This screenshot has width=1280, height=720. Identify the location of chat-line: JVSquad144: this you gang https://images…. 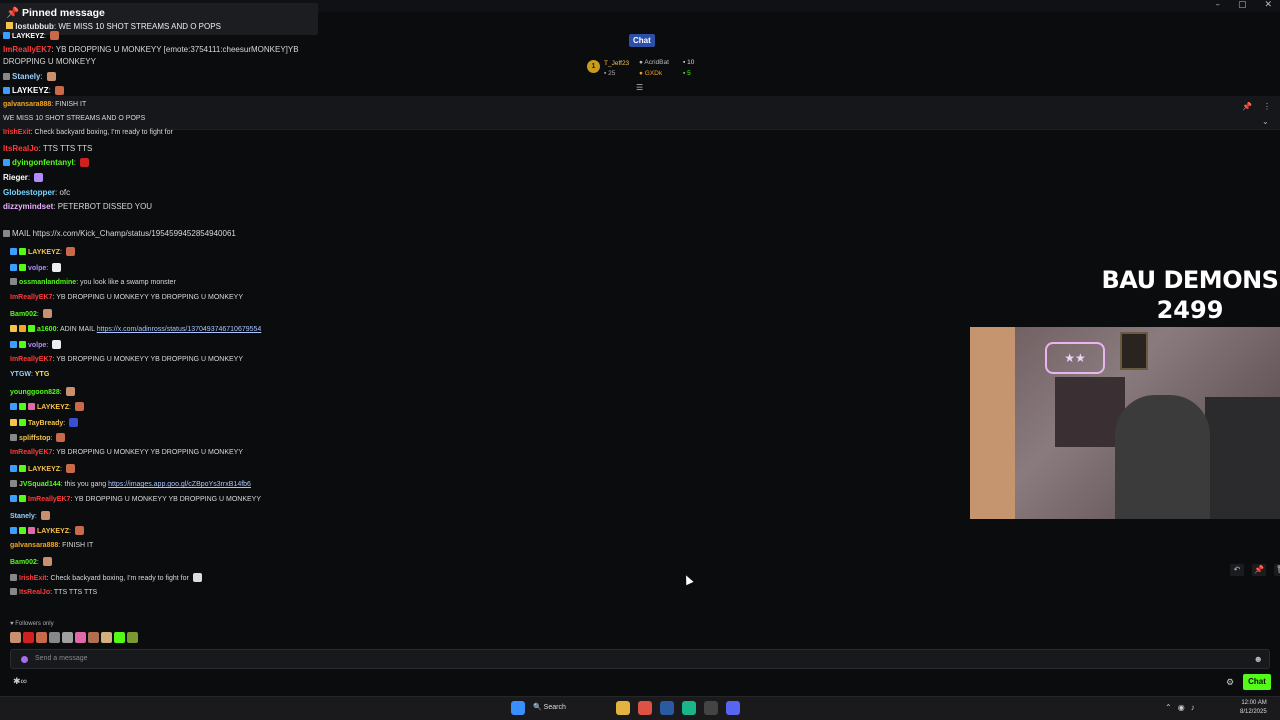
(130, 484).